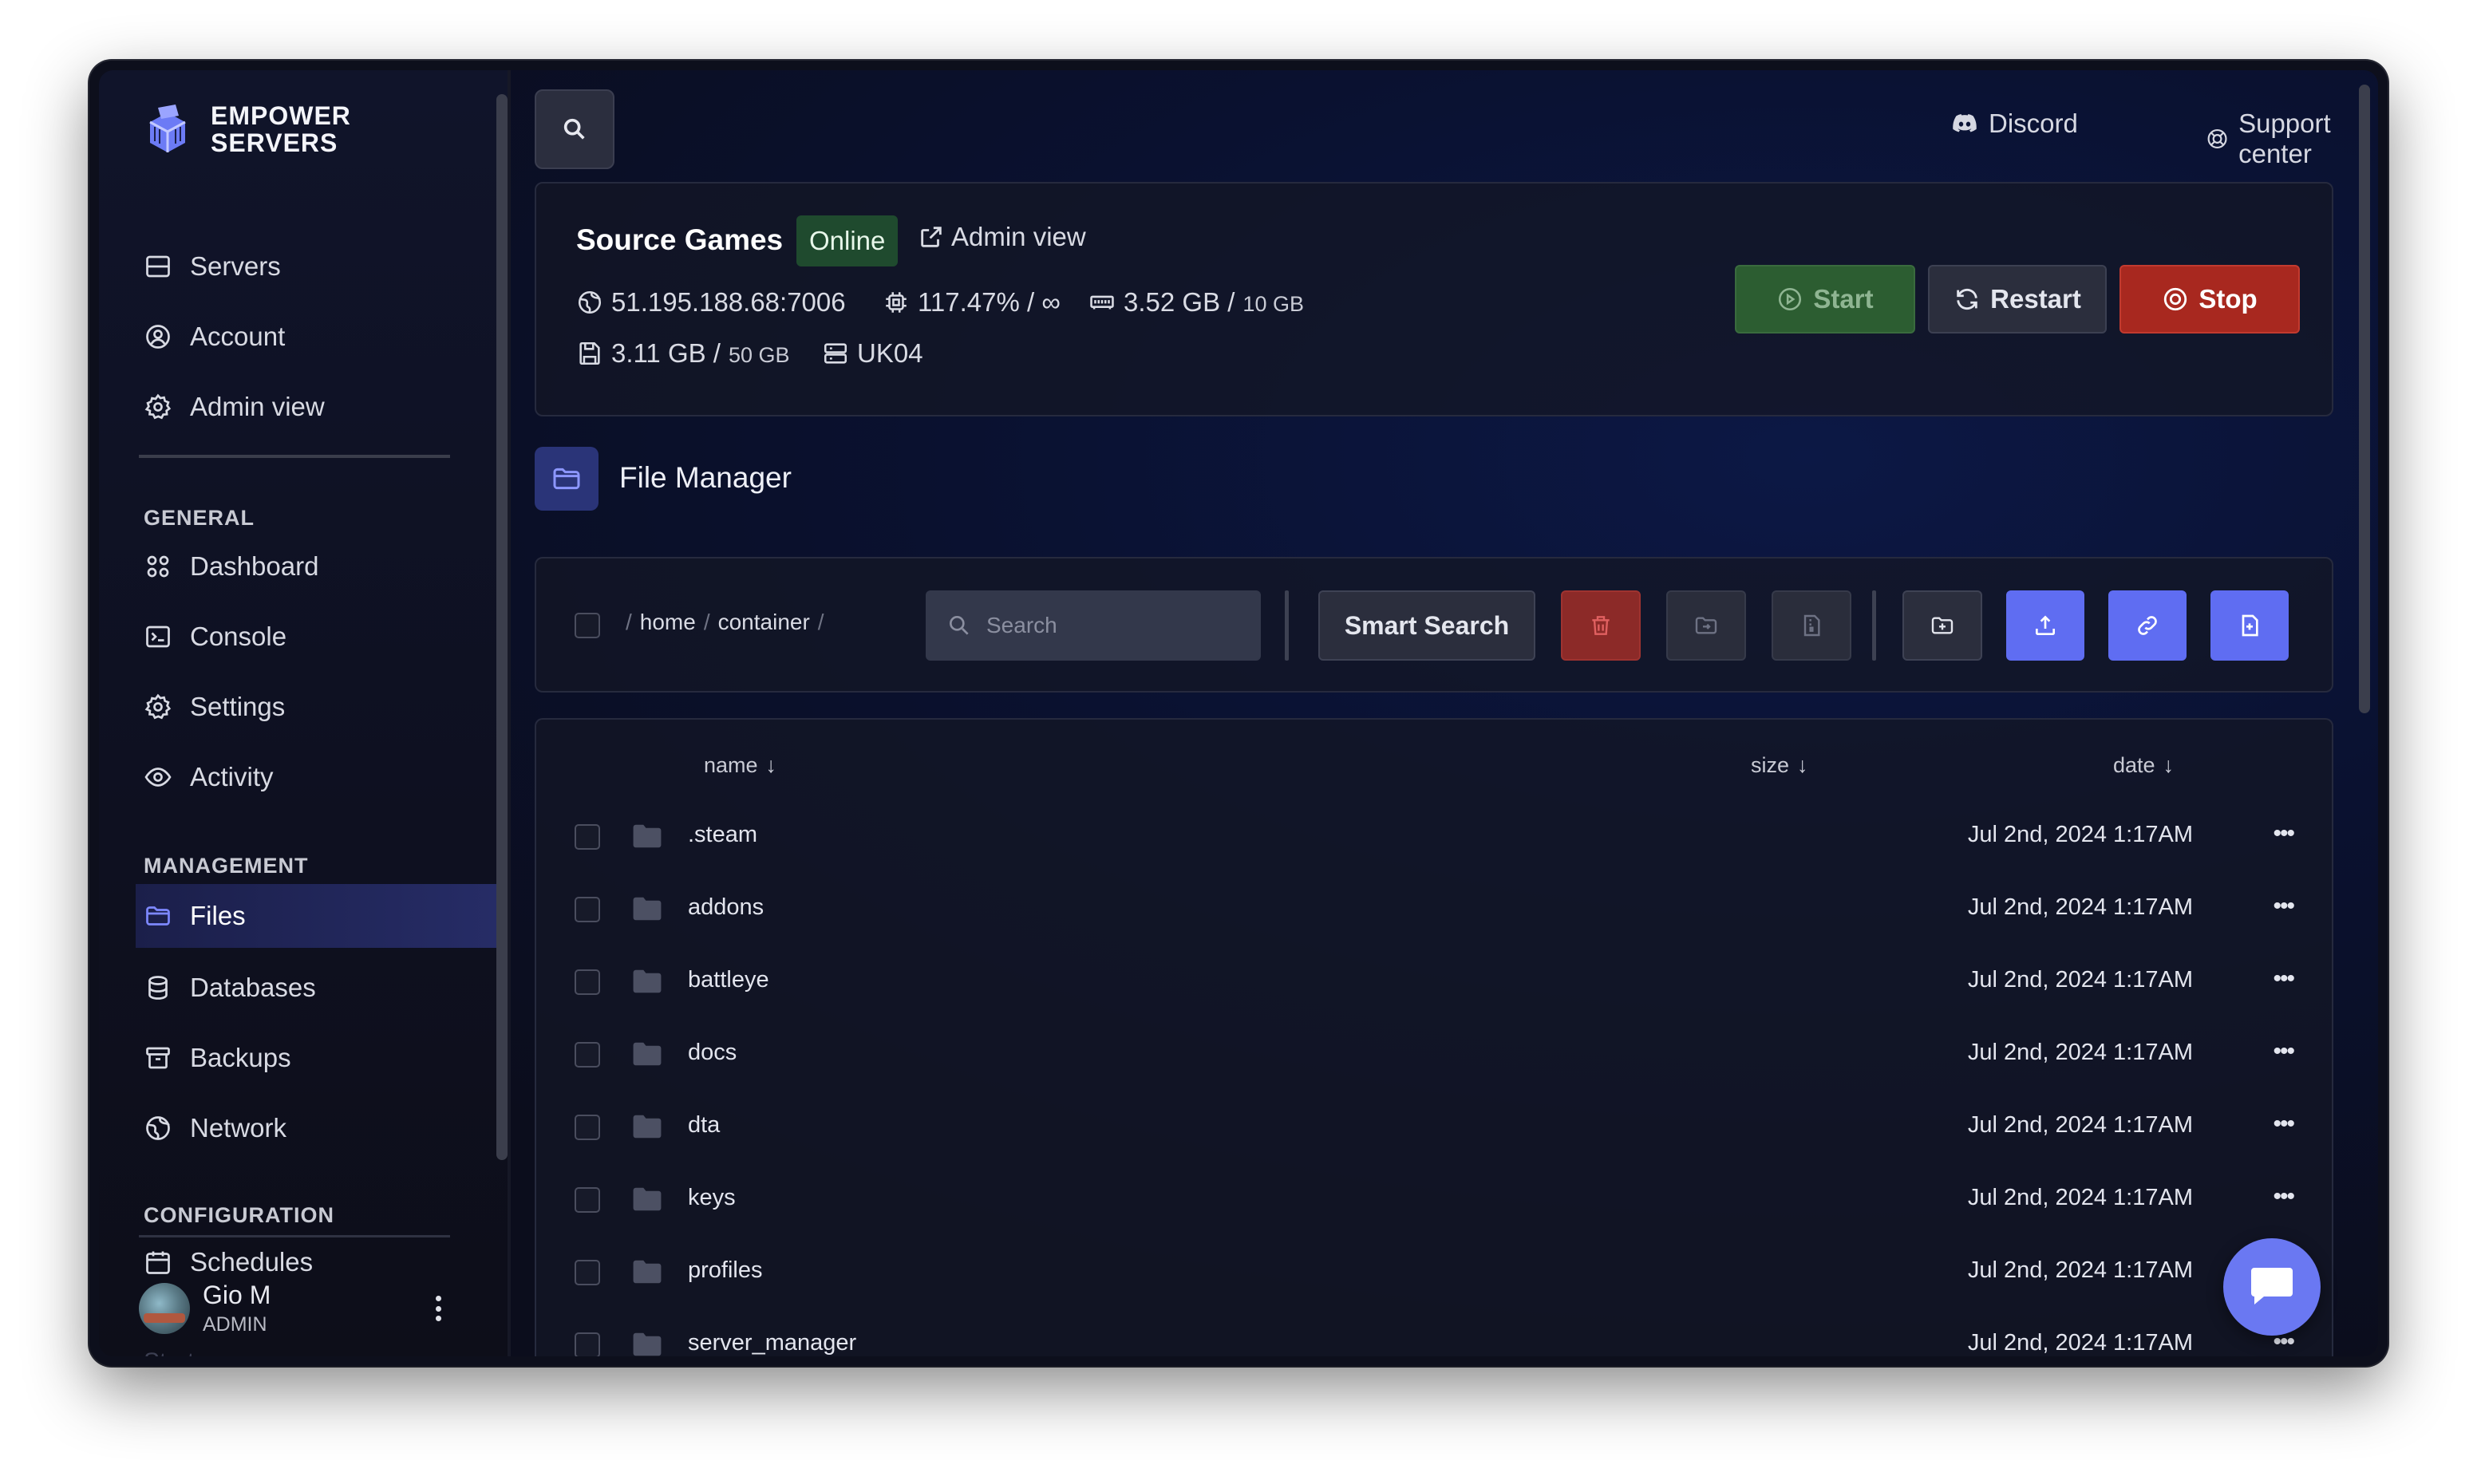 The image size is (2477, 1484). I want to click on new-folder-button, so click(1942, 625).